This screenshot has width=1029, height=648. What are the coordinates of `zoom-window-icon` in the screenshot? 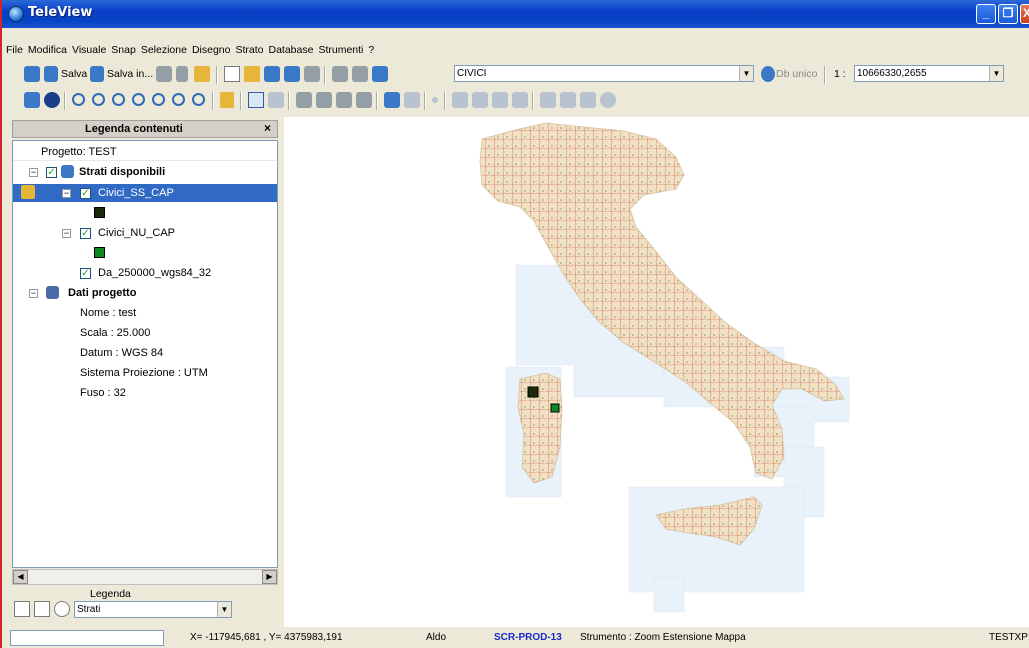 It's located at (138, 99).